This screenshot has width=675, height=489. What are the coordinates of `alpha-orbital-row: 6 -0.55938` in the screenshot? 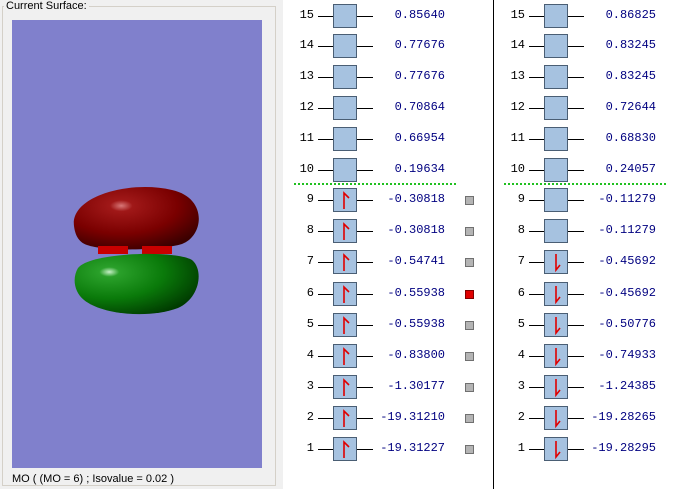 It's located at (385, 294).